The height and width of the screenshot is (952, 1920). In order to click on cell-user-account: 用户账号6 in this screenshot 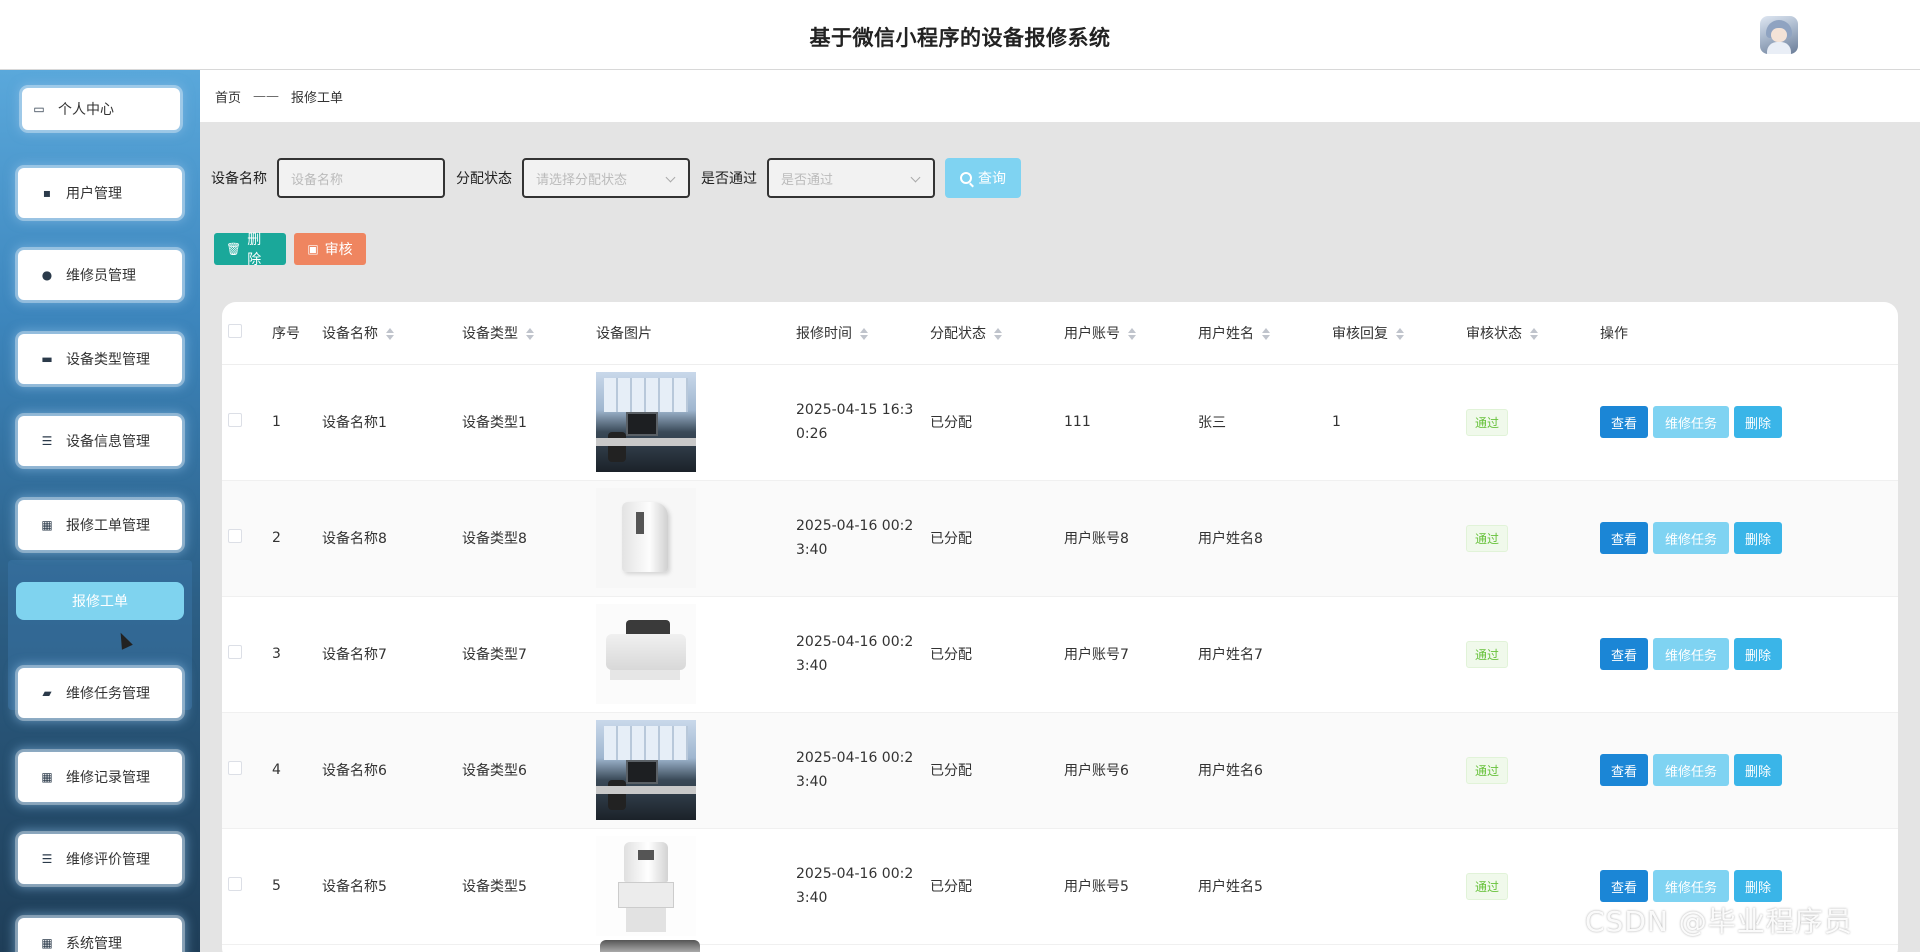, I will do `click(1131, 770)`.